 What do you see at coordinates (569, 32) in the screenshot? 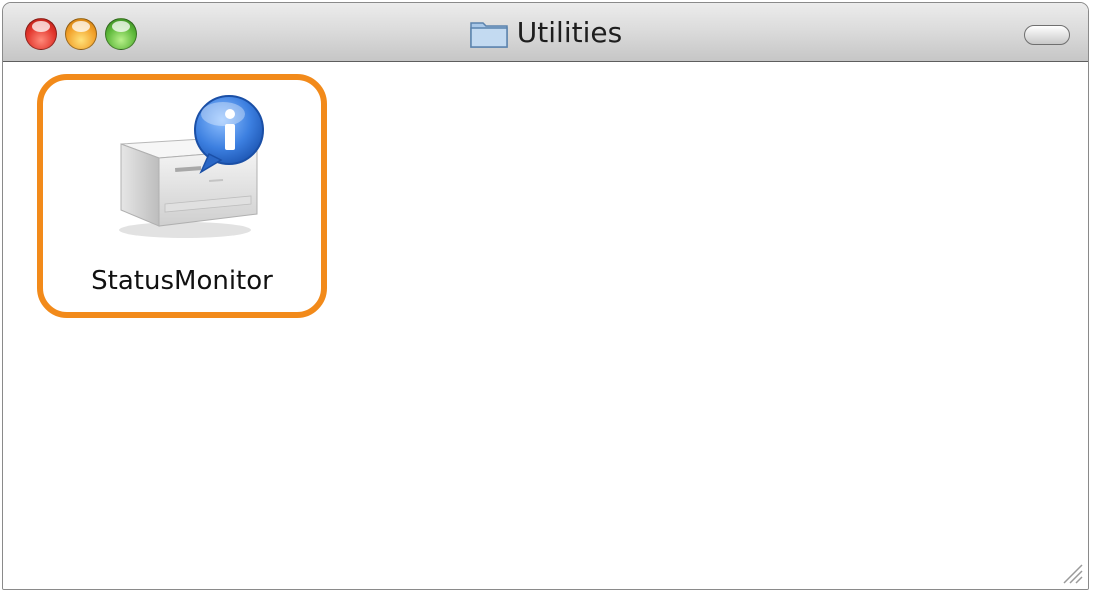
I see `window-title: Utilities` at bounding box center [569, 32].